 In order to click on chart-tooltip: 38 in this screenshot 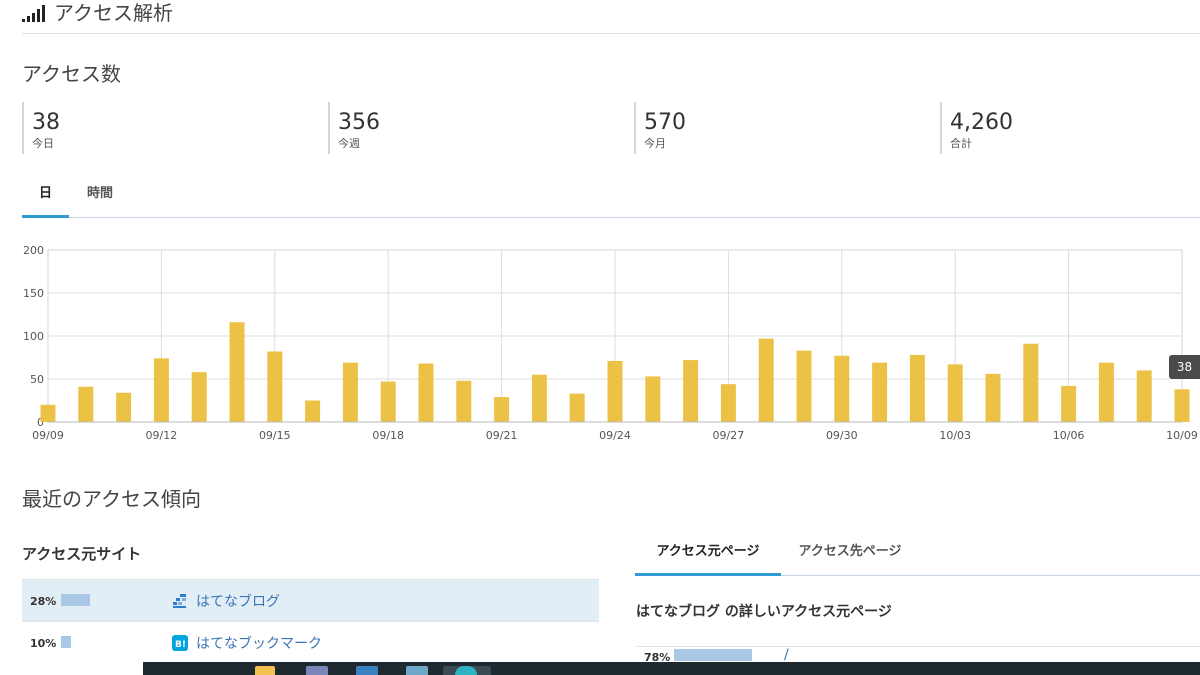, I will do `click(1184, 367)`.